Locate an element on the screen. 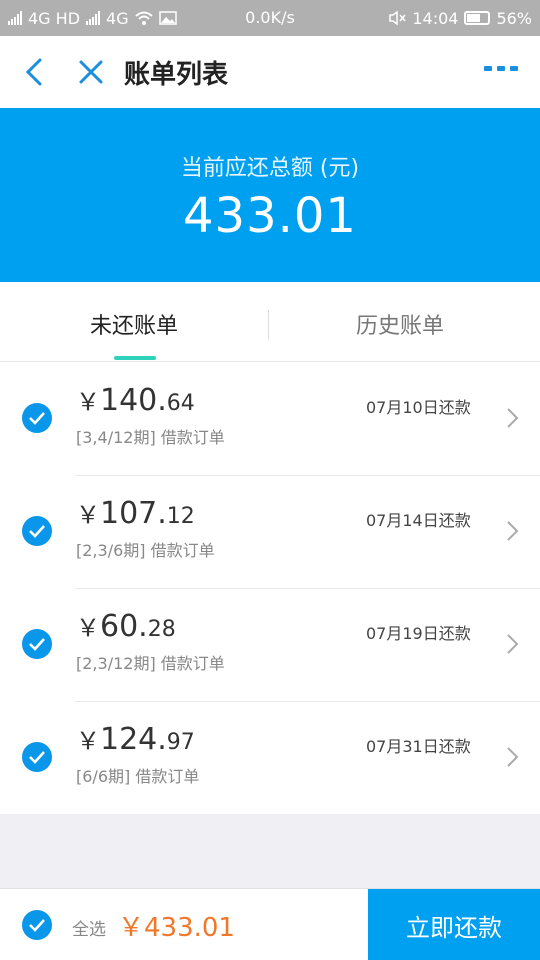 The width and height of the screenshot is (540, 960). selected-total: ￥433.01 is located at coordinates (176, 928).